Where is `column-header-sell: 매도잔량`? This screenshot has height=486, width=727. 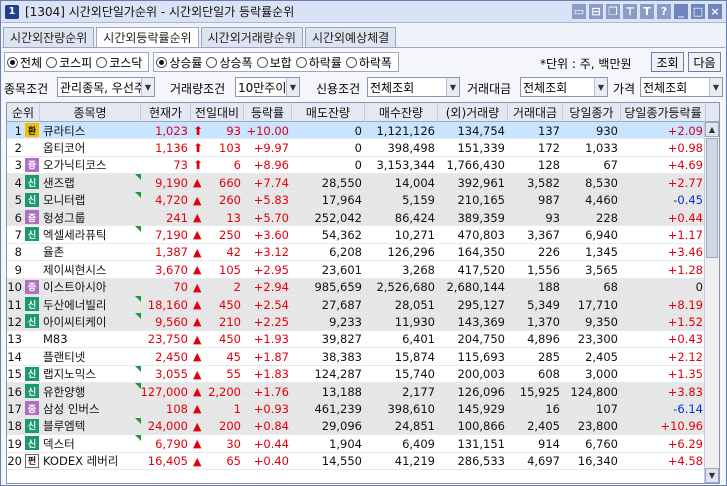
column-header-sell: 매도잔량 is located at coordinates (328, 112).